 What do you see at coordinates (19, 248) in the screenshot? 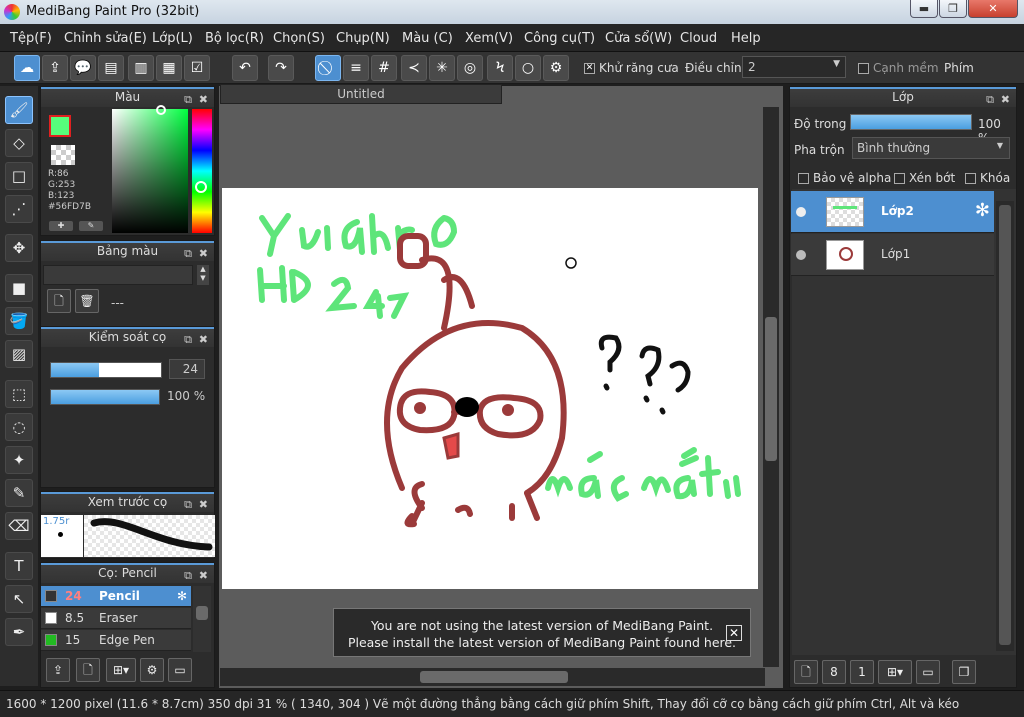
I see `move-tool-icon: ✥` at bounding box center [19, 248].